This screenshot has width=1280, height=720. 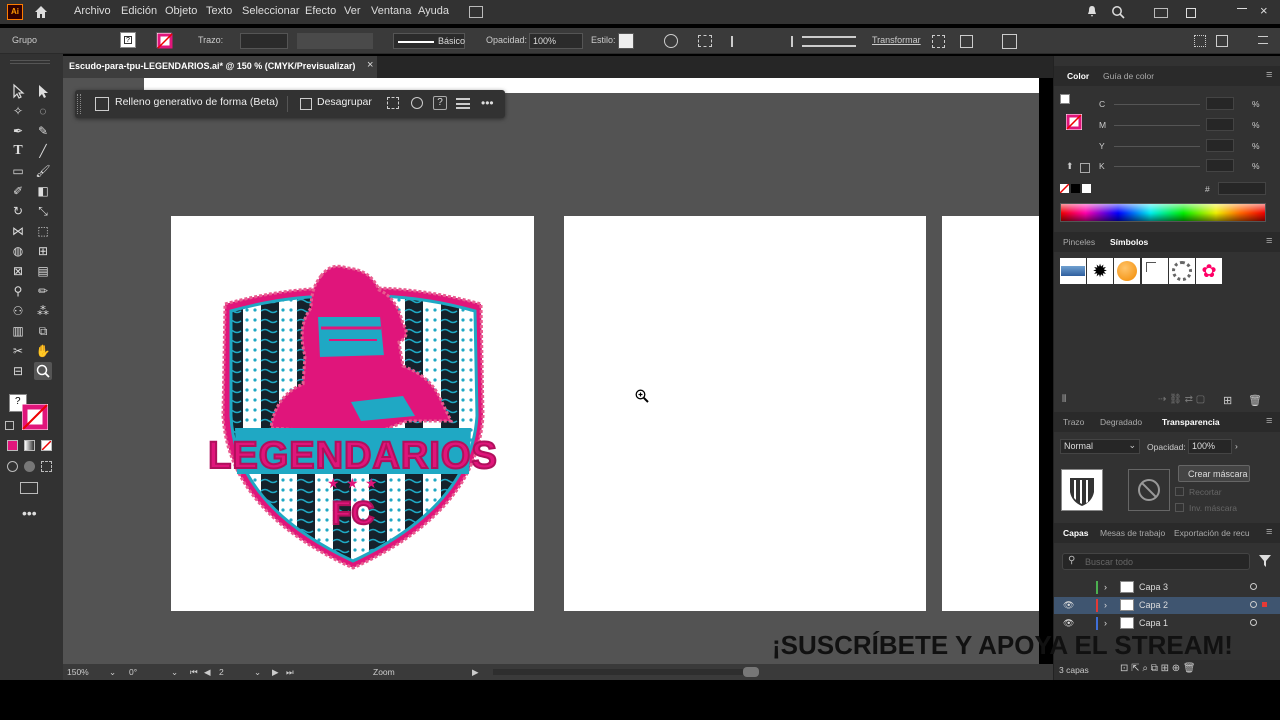 What do you see at coordinates (344, 102) in the screenshot?
I see `ungroup-button: Desagrupar` at bounding box center [344, 102].